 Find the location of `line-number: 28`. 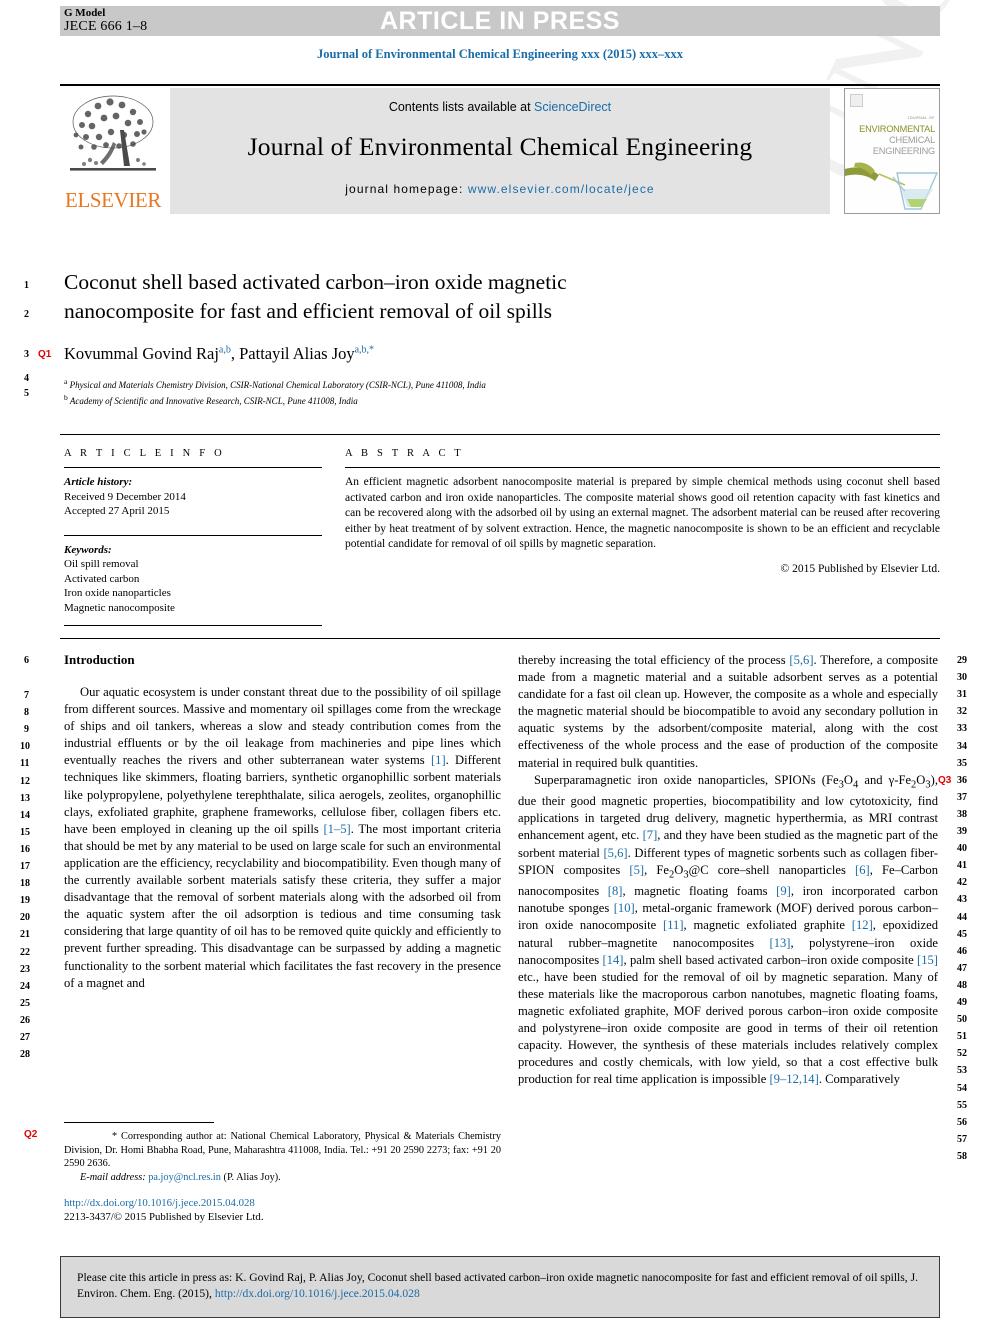

line-number: 28 is located at coordinates (25, 1055).